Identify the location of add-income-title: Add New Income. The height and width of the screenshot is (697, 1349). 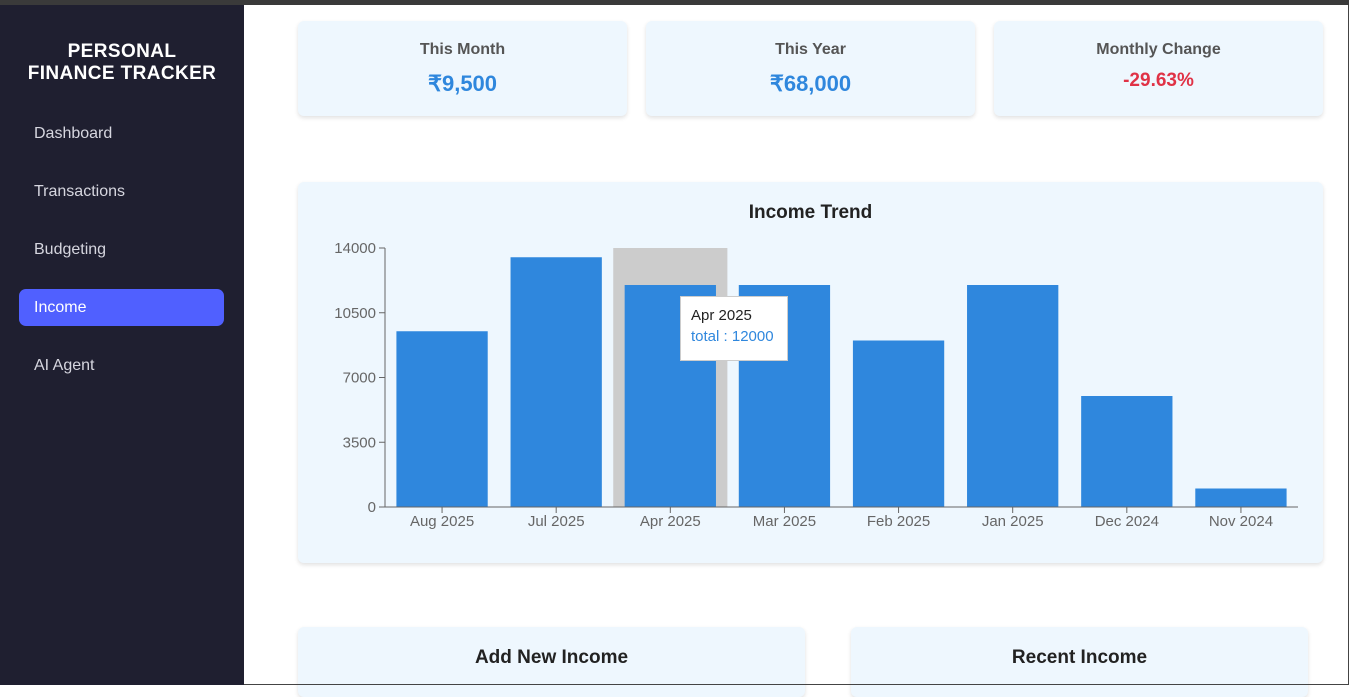
(551, 657).